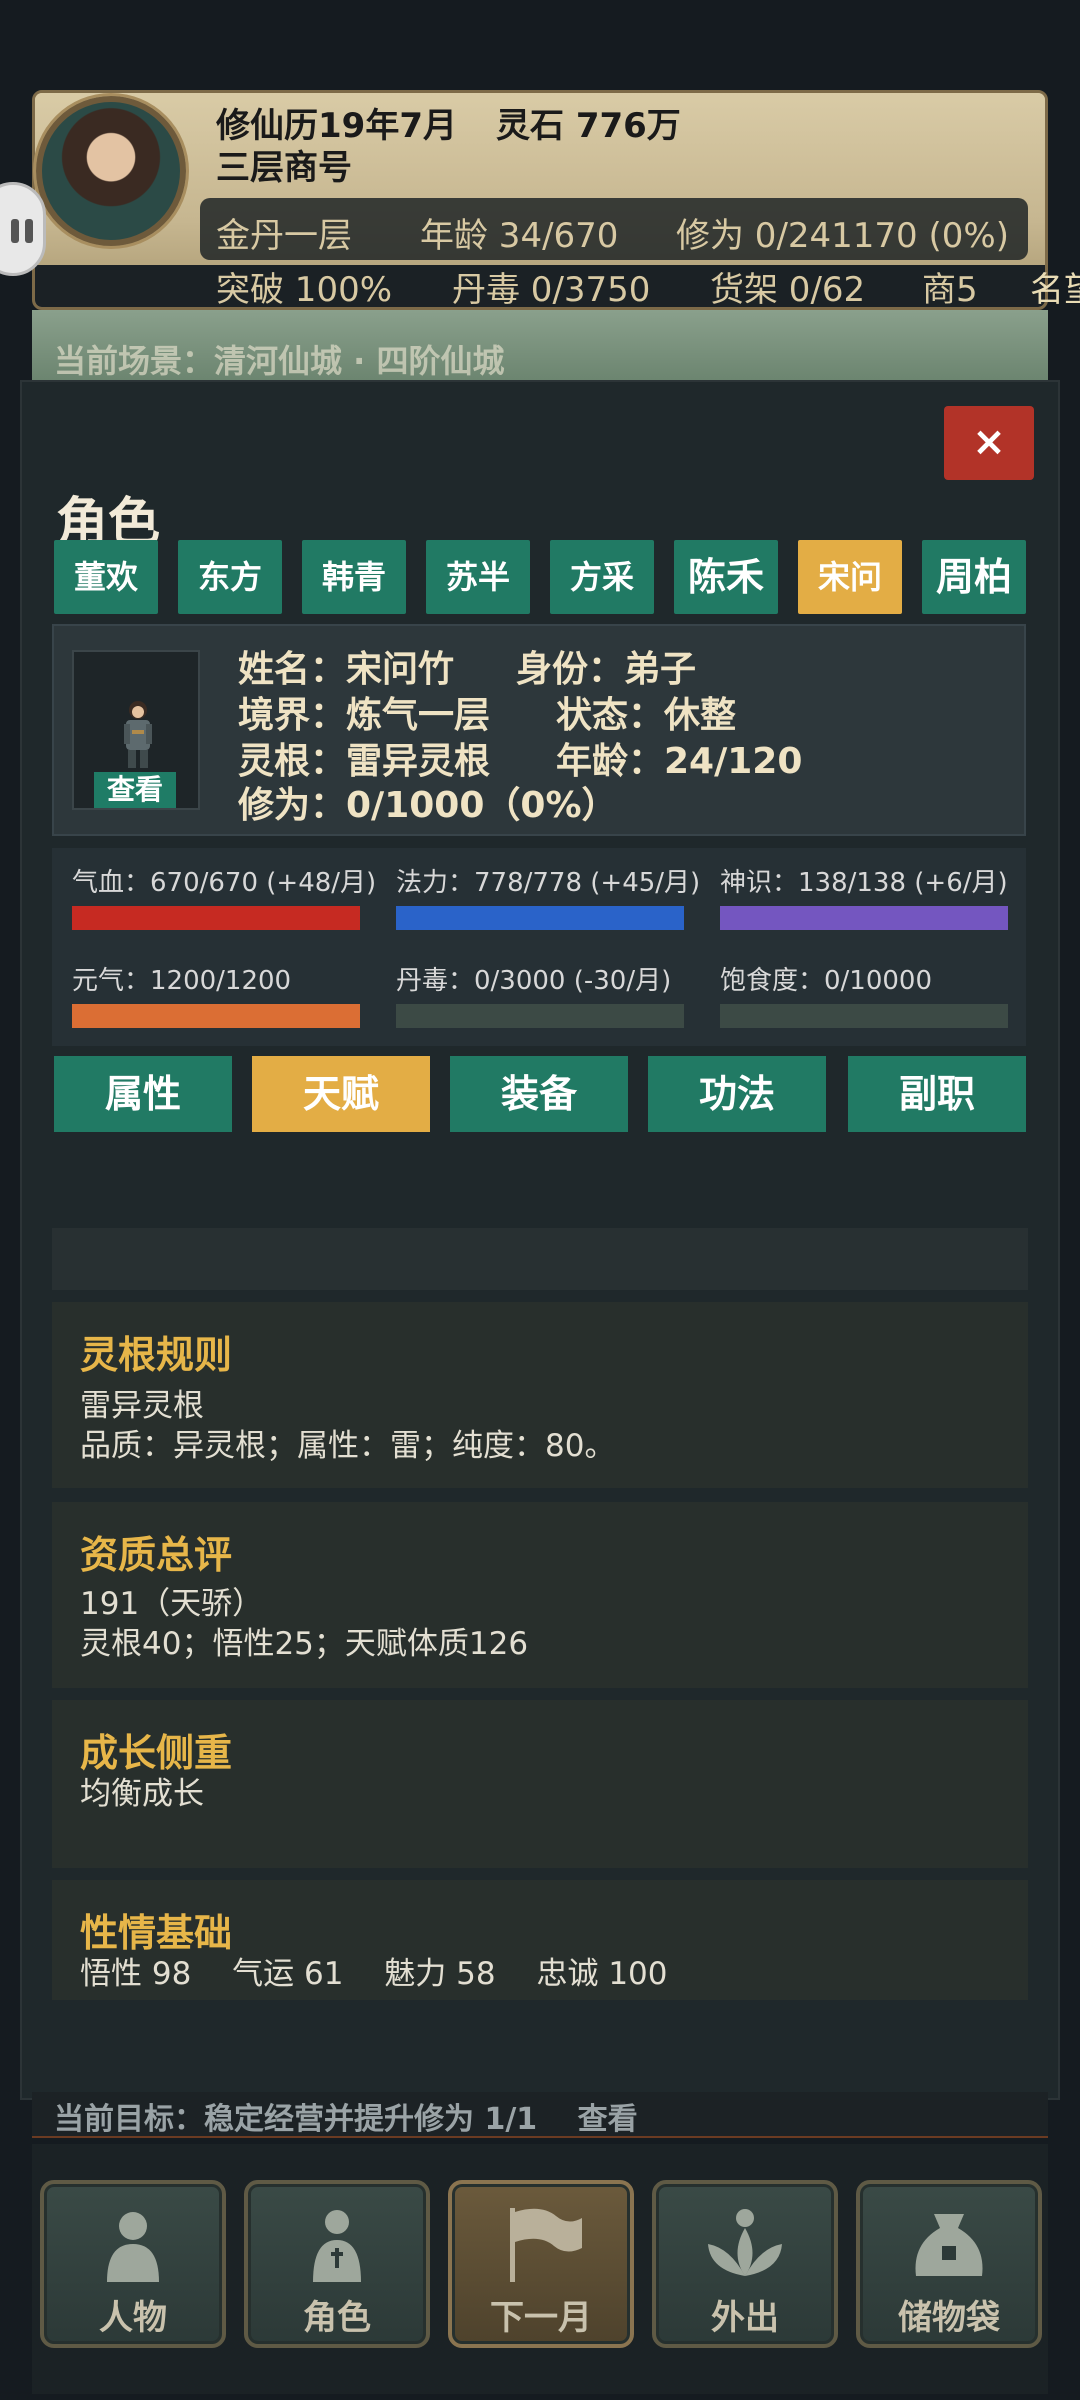 The width and height of the screenshot is (1080, 2400). Describe the element at coordinates (133, 2318) in the screenshot. I see `nav-label: 人物` at that location.